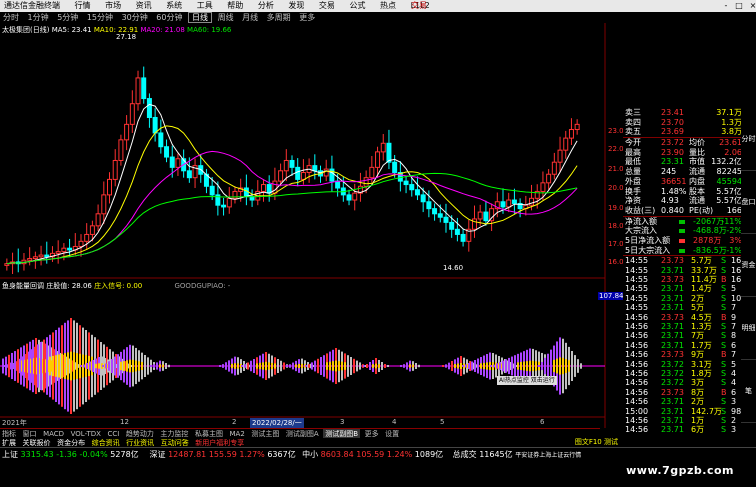 This screenshot has width=756, height=487. What do you see at coordinates (689, 123) in the screenshot?
I see `ask-row: 卖四 23.70 1.3万` at bounding box center [689, 123].